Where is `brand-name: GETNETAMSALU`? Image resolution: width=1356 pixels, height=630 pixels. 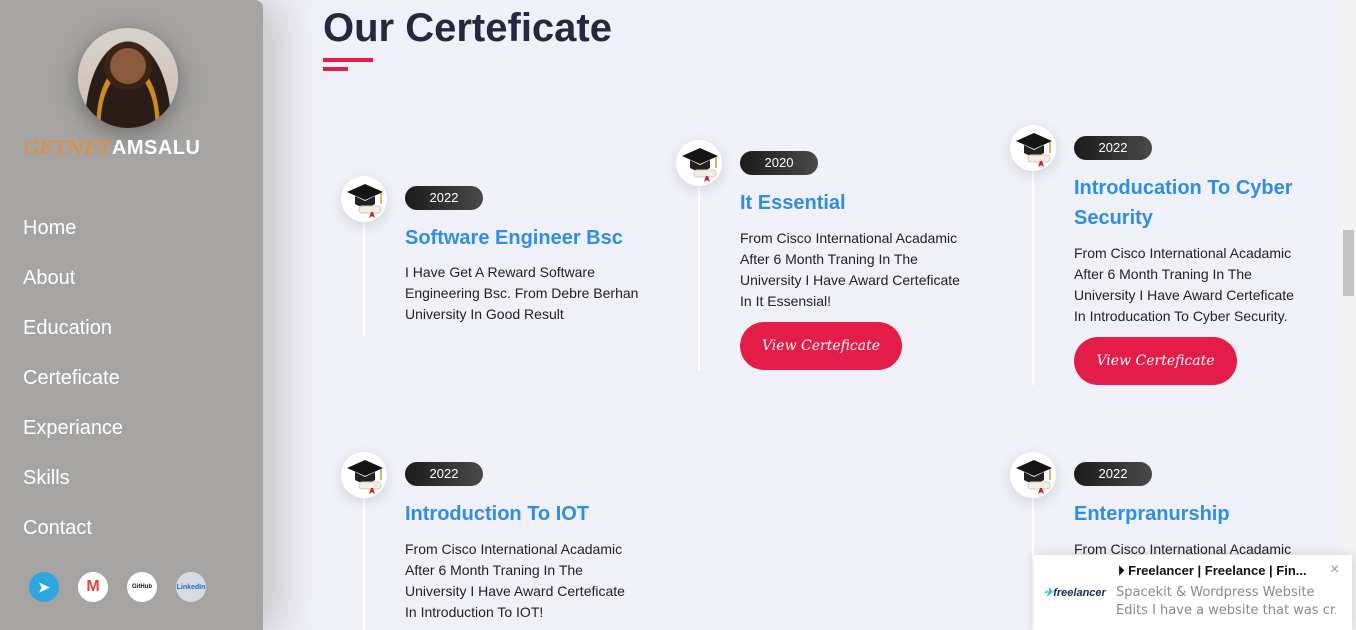 brand-name: GETNETAMSALU is located at coordinates (112, 148).